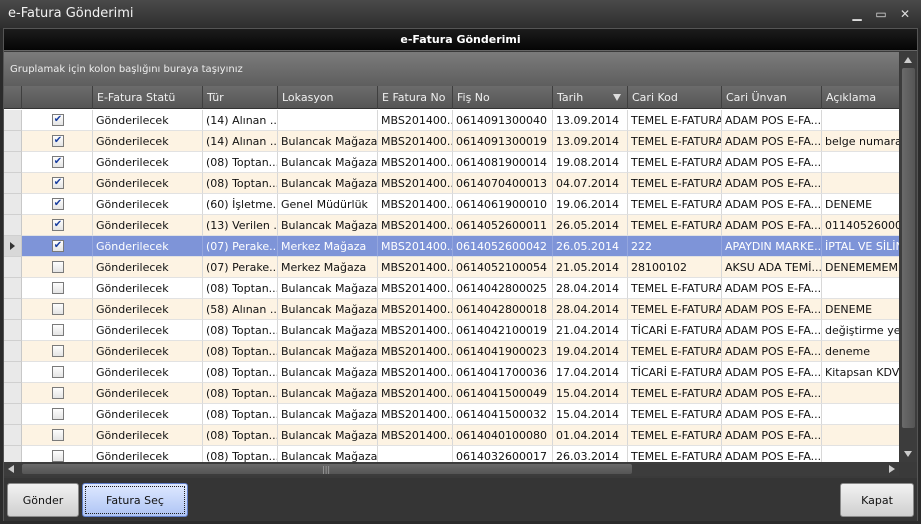 Image resolution: width=921 pixels, height=524 pixels. Describe the element at coordinates (503, 267) in the screenshot. I see `cell-fis-no: 0614052100054` at that location.